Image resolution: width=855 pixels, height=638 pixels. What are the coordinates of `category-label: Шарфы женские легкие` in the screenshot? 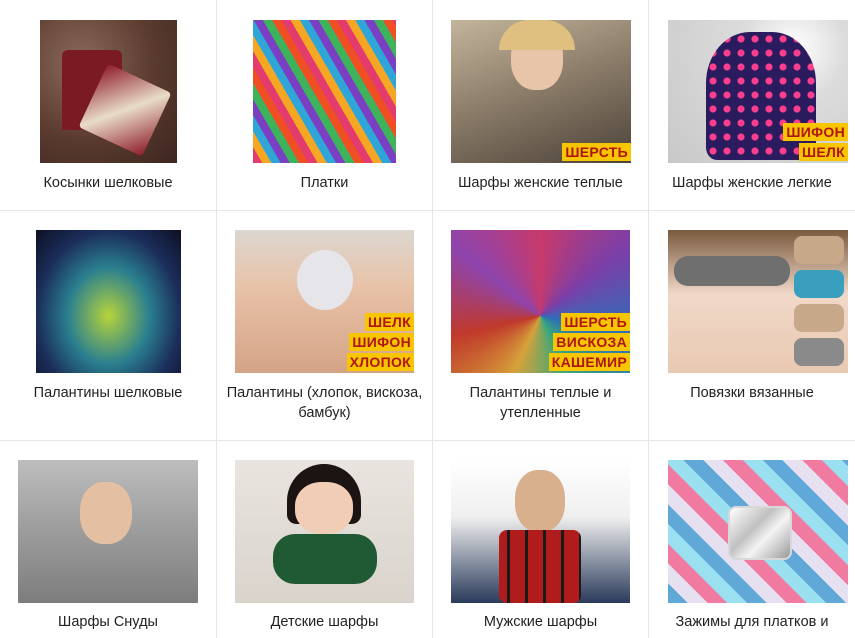 It's located at (752, 183).